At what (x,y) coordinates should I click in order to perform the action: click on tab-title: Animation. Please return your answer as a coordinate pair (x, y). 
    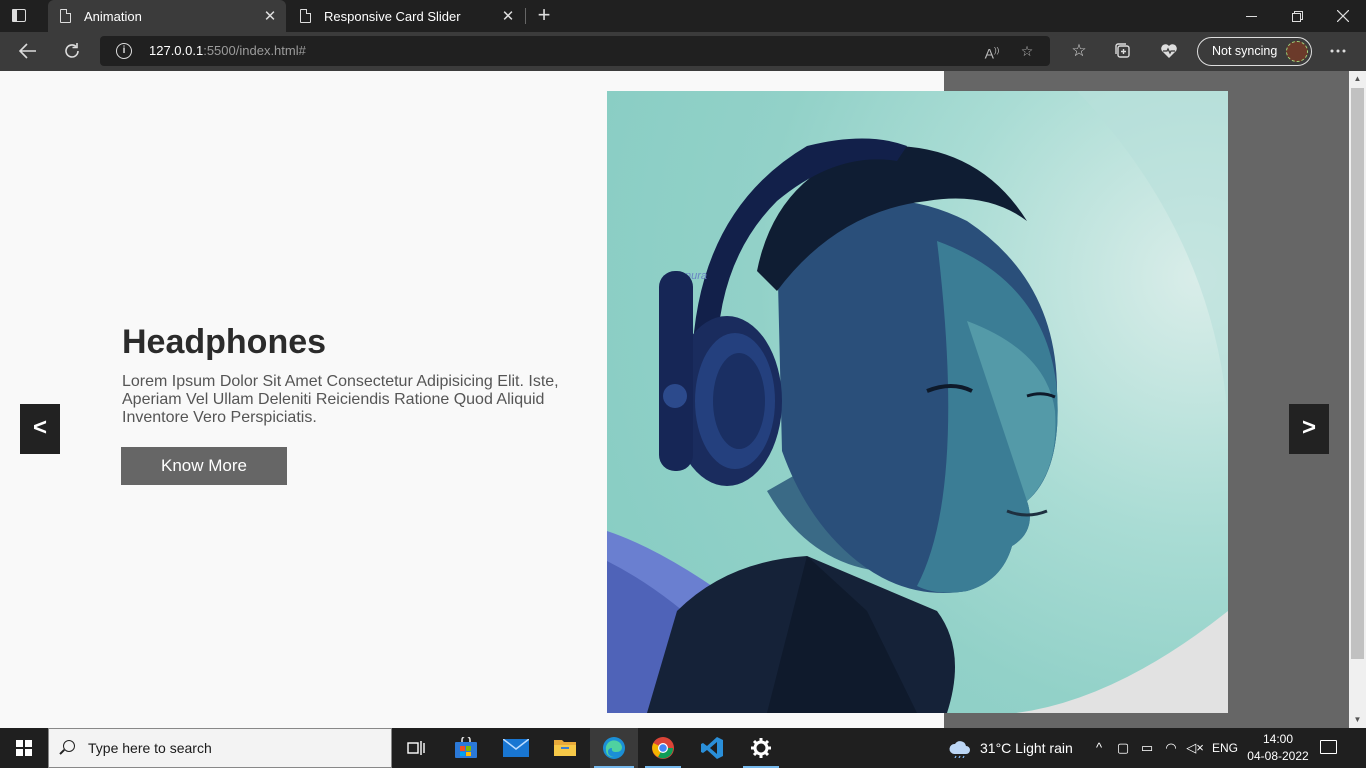
    Looking at the image, I should click on (113, 16).